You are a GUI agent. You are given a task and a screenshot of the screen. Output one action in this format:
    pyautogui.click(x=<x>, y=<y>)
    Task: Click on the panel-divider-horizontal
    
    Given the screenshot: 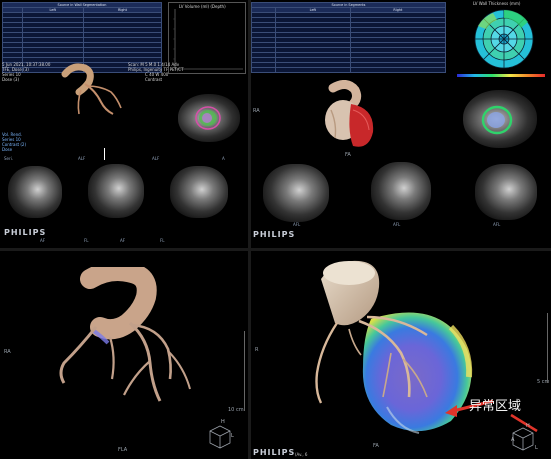 What is the action you would take?
    pyautogui.click(x=275, y=249)
    